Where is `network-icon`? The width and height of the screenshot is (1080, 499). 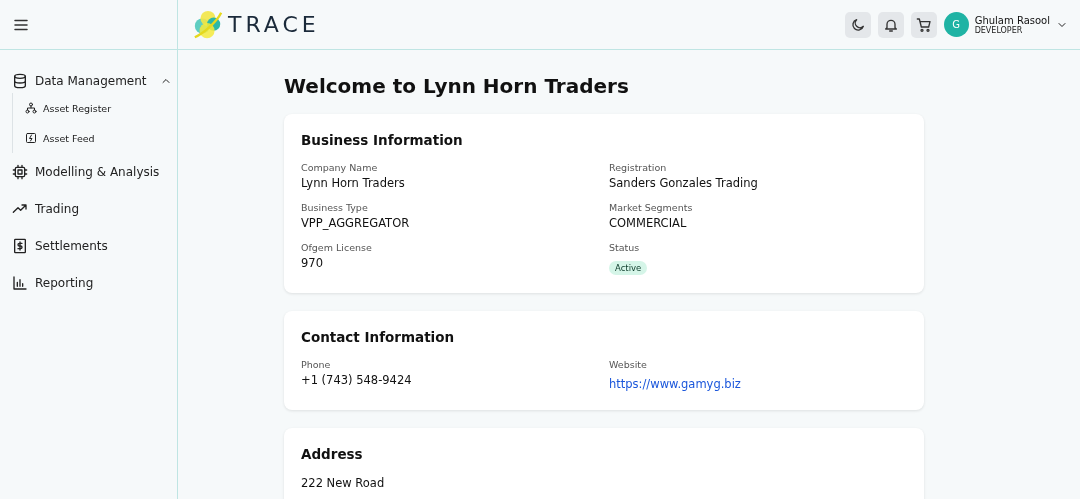 network-icon is located at coordinates (31, 108).